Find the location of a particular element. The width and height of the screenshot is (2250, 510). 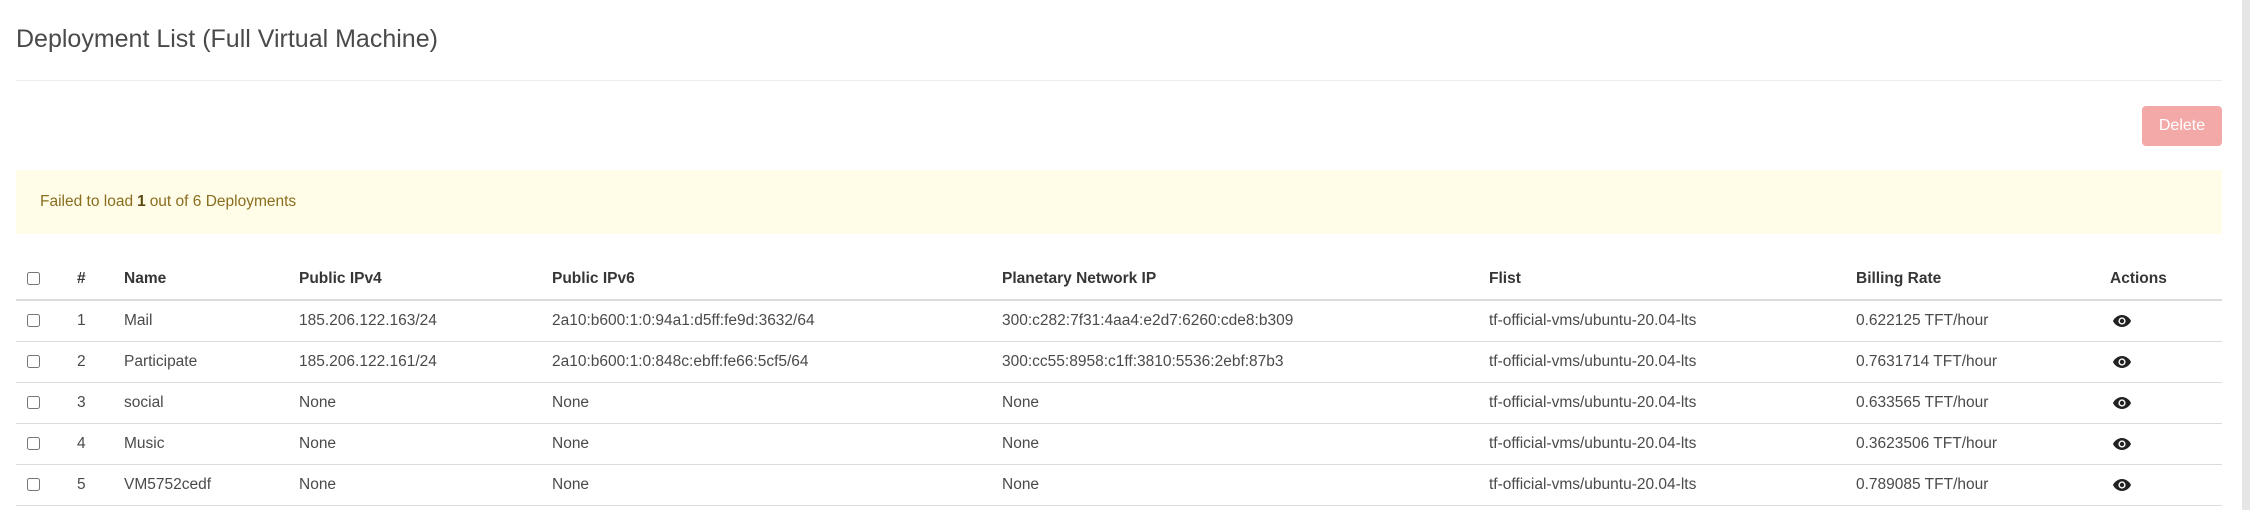

row-billing-rate: 0.622125 TFT/hour is located at coordinates (1983, 321).